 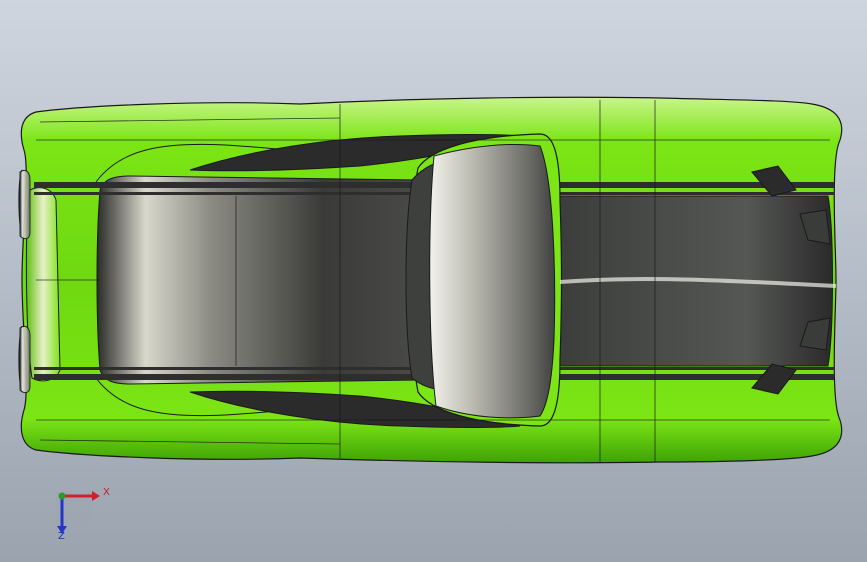 What do you see at coordinates (258, 280) in the screenshot?
I see `hood-panel` at bounding box center [258, 280].